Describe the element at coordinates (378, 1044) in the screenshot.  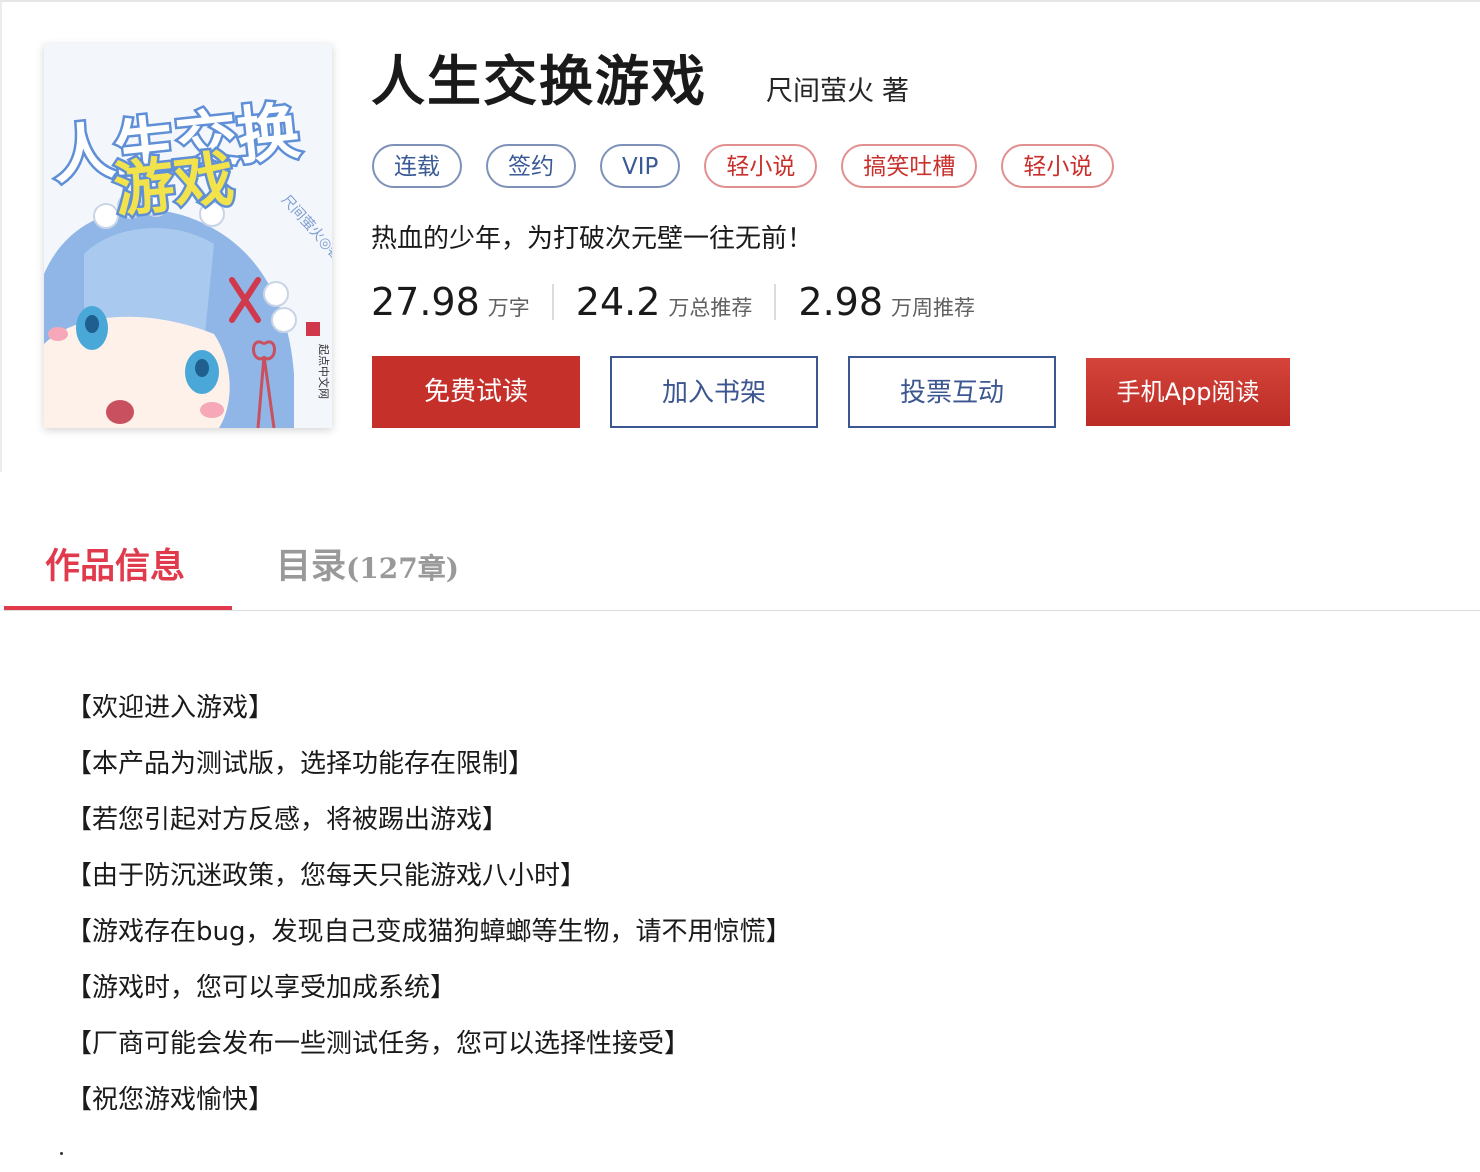
I see `description-line: 【厂商可能会发布一些测试任务，您可以选择性接受】` at that location.